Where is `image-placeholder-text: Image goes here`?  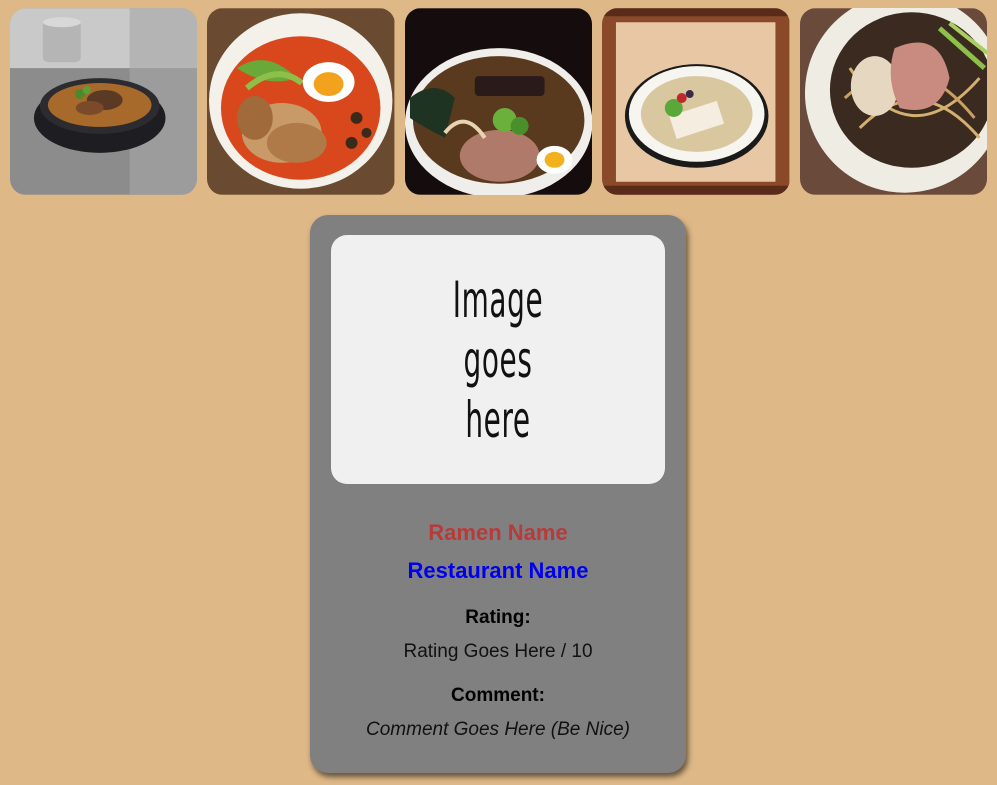 image-placeholder-text: Image goes here is located at coordinates (498, 359).